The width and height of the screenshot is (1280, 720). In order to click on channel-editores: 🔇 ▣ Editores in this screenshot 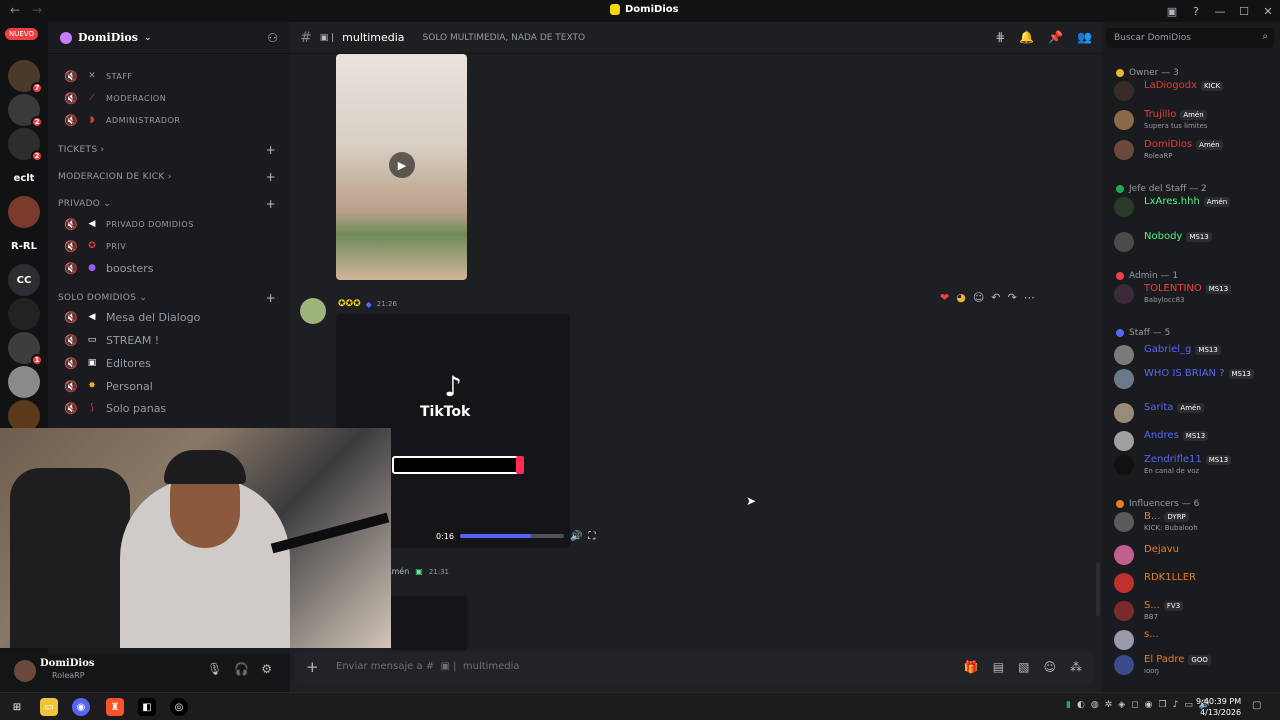, I will do `click(169, 363)`.